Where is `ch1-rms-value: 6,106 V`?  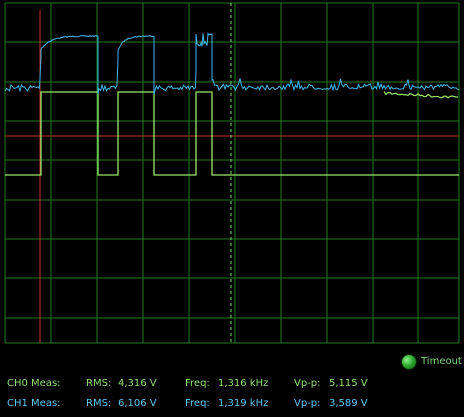
ch1-rms-value: 6,106 V is located at coordinates (137, 403).